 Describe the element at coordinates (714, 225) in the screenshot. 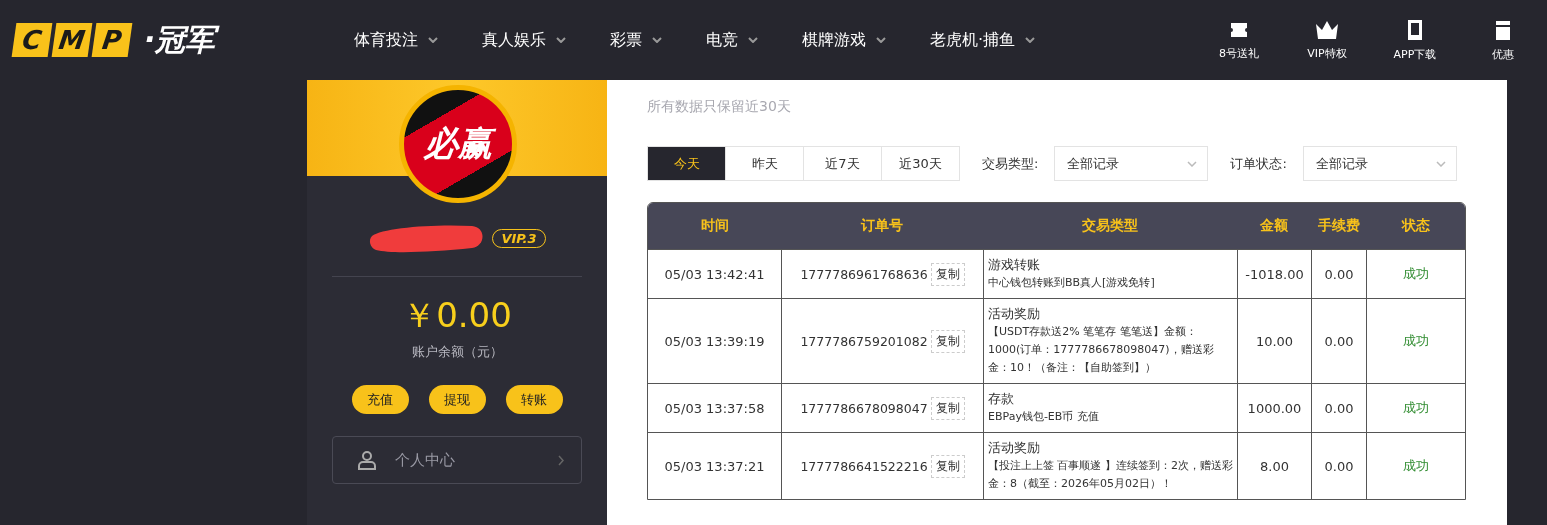

I see `column-header: 时间` at that location.